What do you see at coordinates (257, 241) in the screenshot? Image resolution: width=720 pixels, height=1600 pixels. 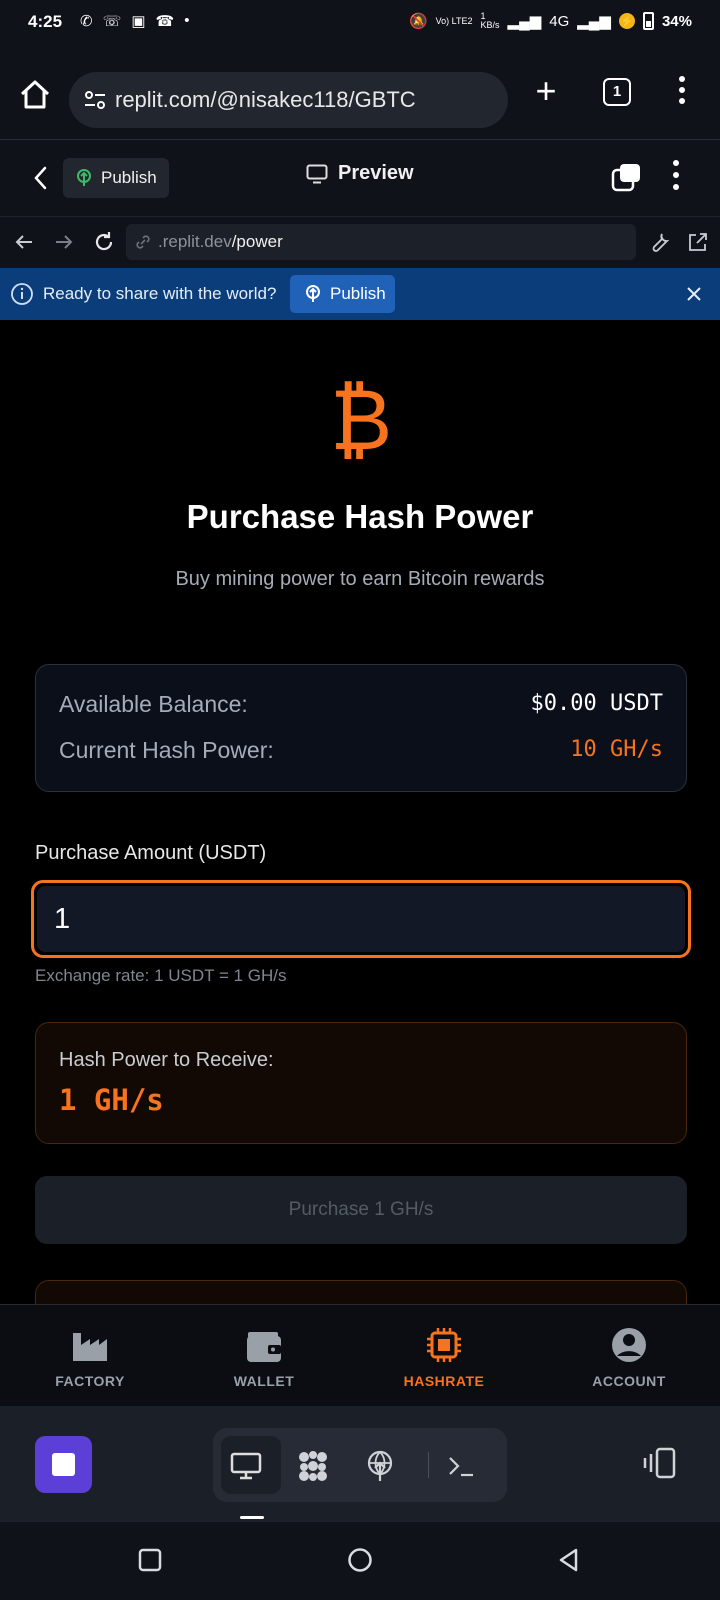 I see `url-path: /power` at bounding box center [257, 241].